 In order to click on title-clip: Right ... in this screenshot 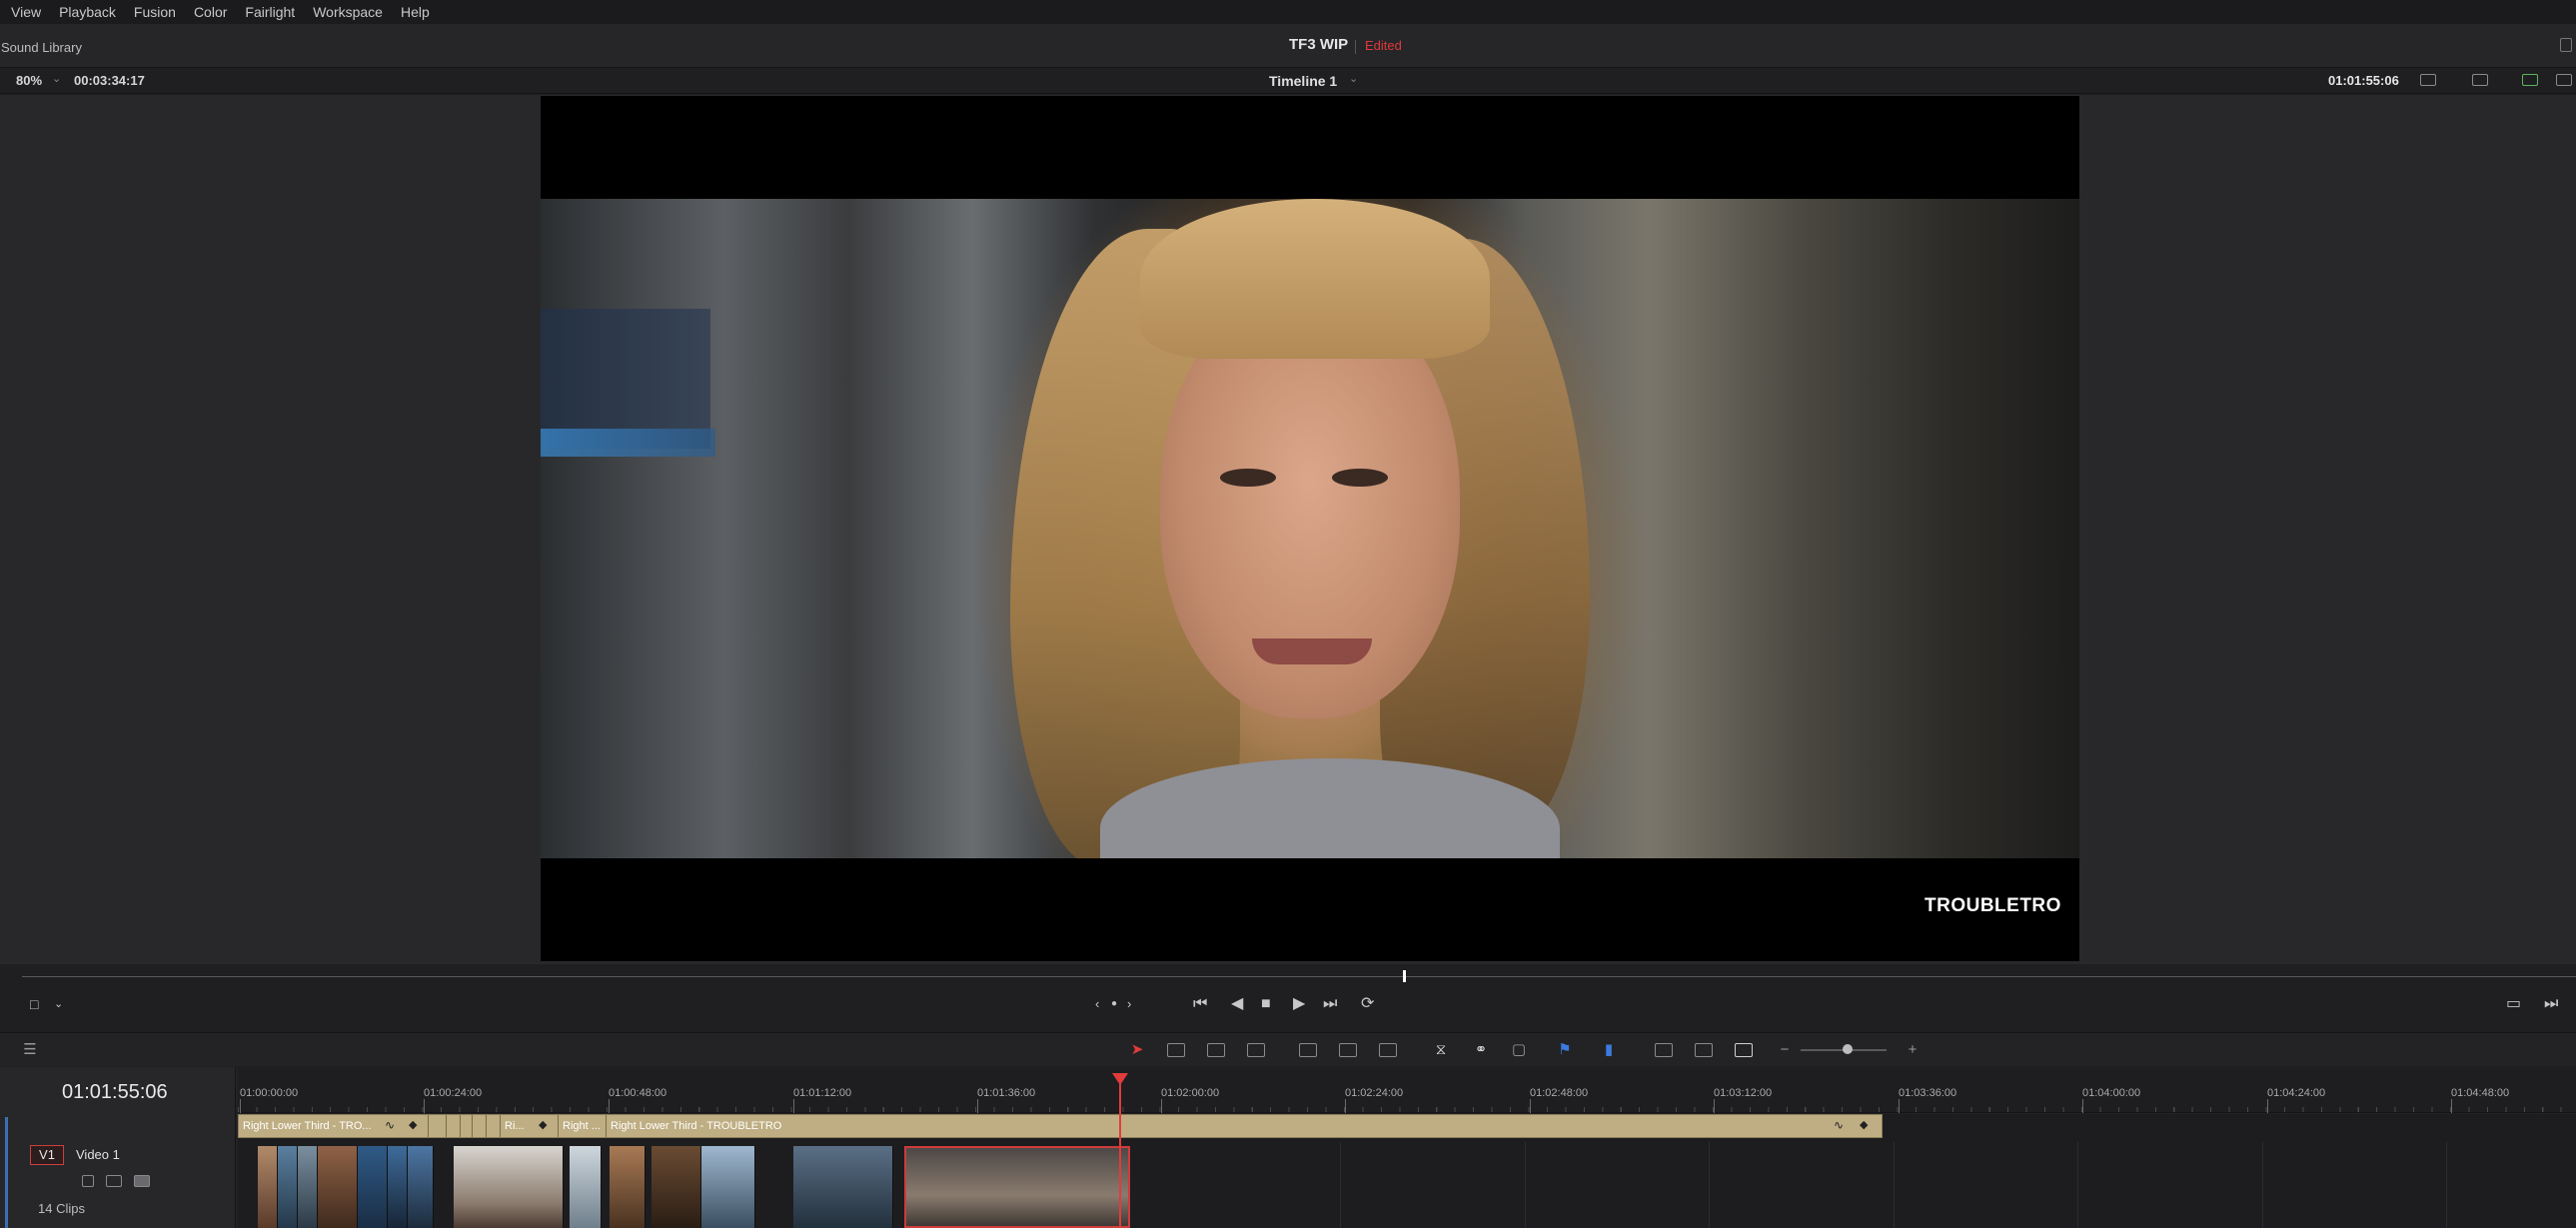, I will do `click(583, 1126)`.